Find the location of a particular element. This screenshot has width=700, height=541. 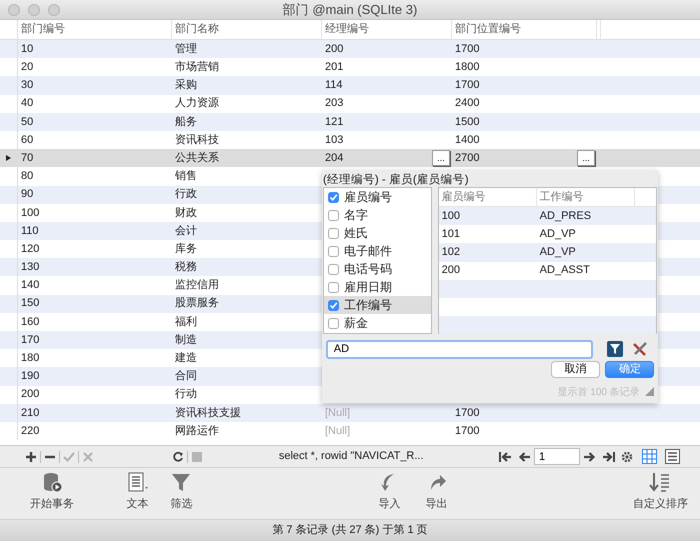

table-cell-text: 210 is located at coordinates (30, 413).